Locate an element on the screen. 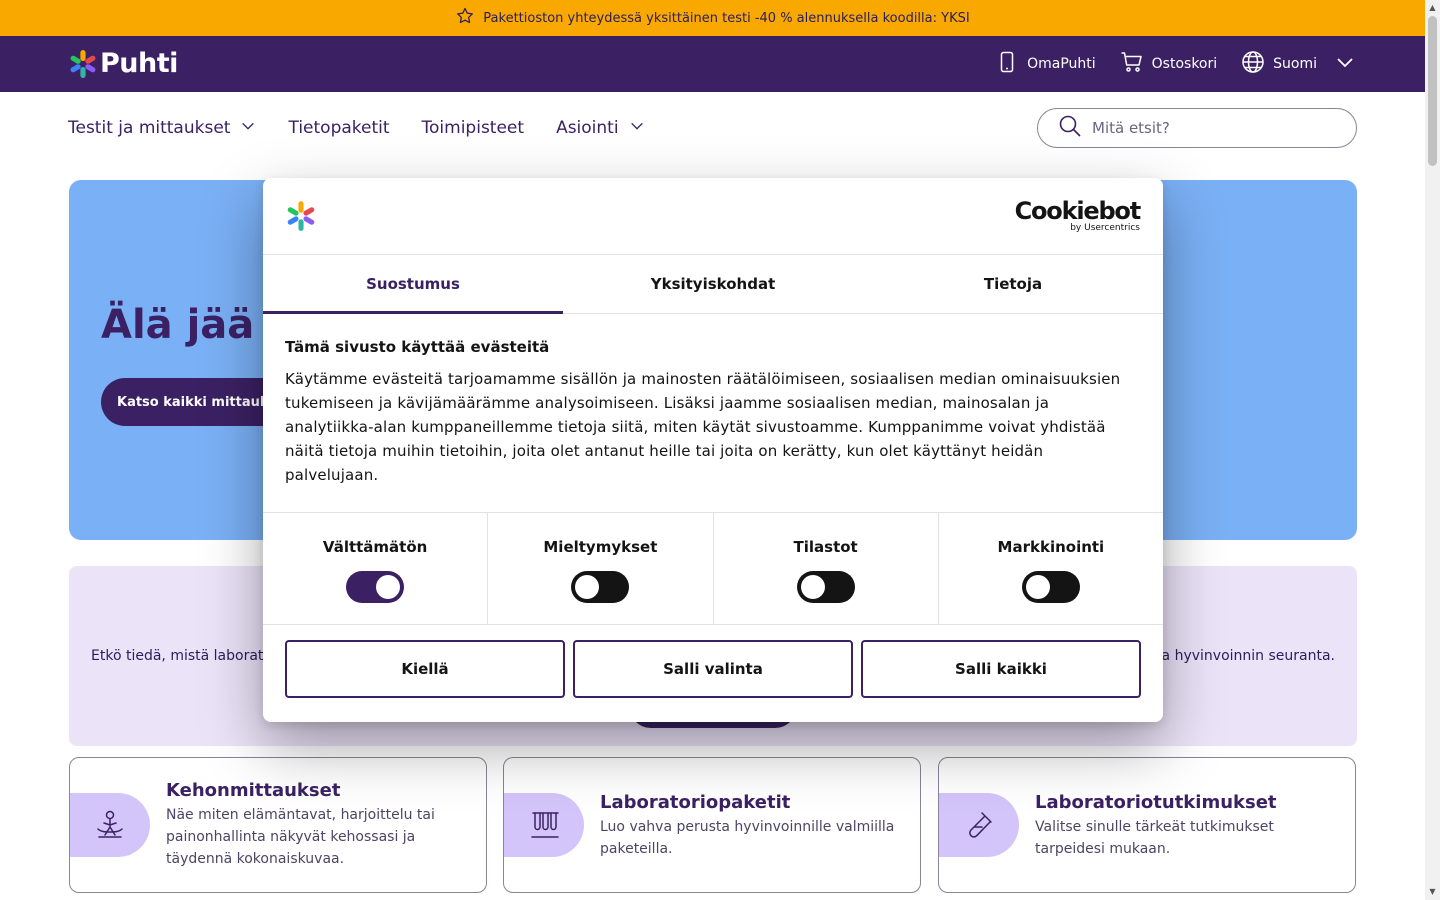  cookiebot-name: Cookiebot is located at coordinates (1078, 211).